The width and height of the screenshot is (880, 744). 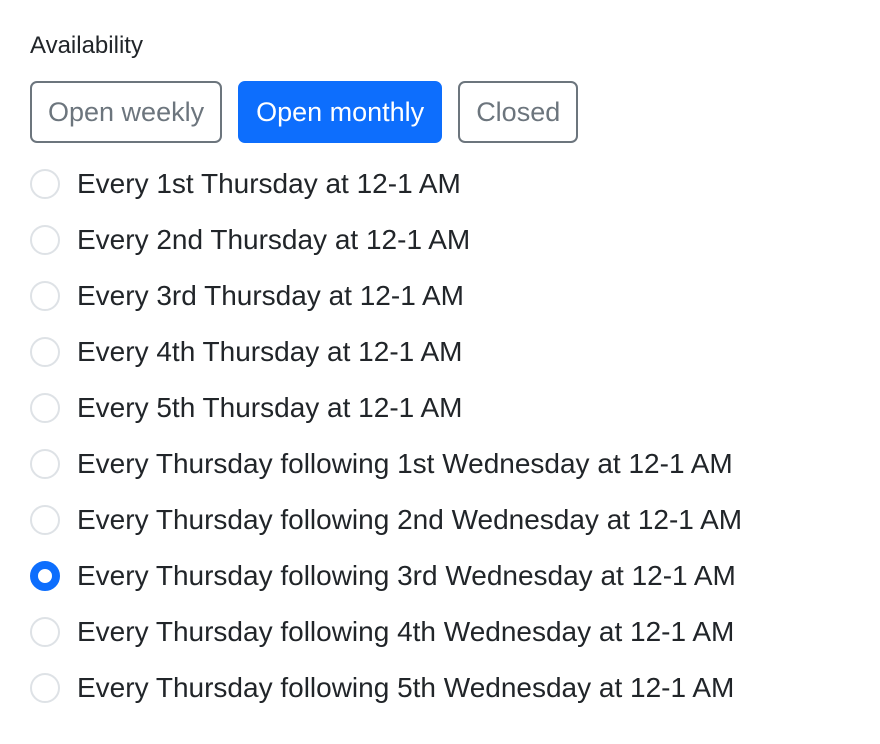 What do you see at coordinates (518, 112) in the screenshot?
I see `closed-button: Closed` at bounding box center [518, 112].